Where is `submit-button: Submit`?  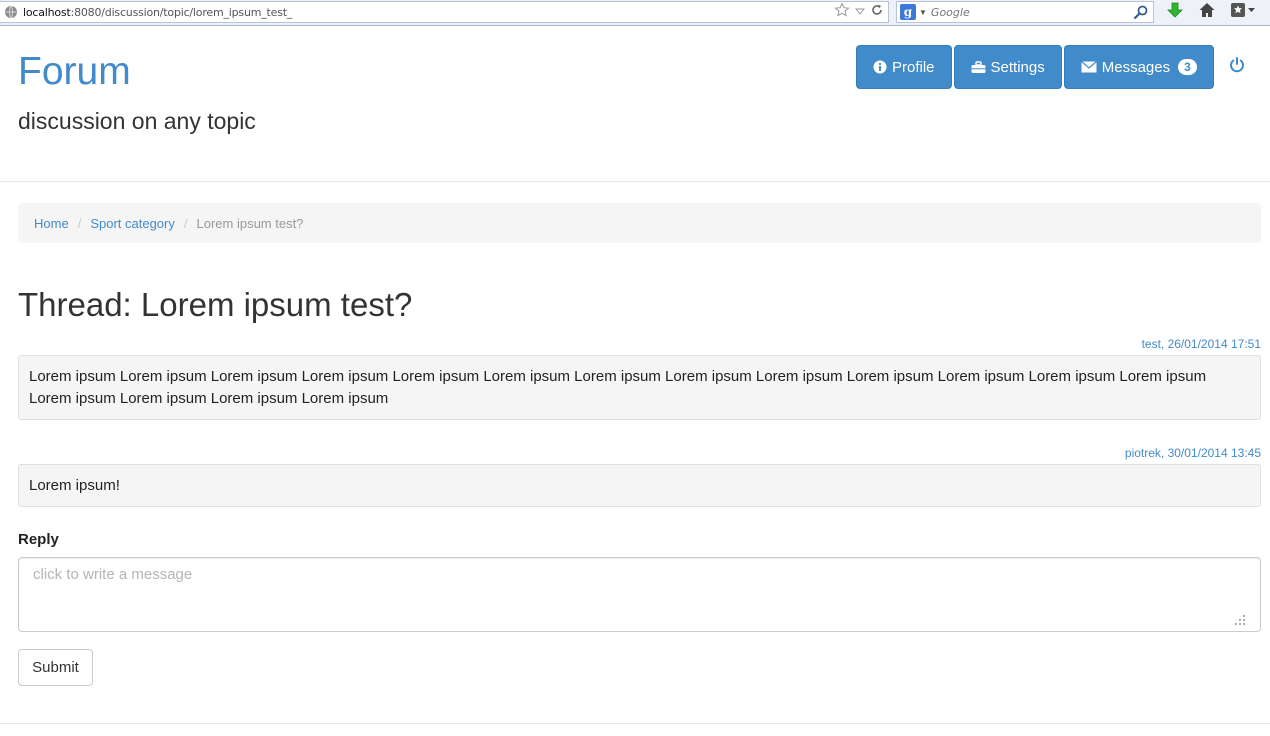
submit-button: Submit is located at coordinates (55, 667).